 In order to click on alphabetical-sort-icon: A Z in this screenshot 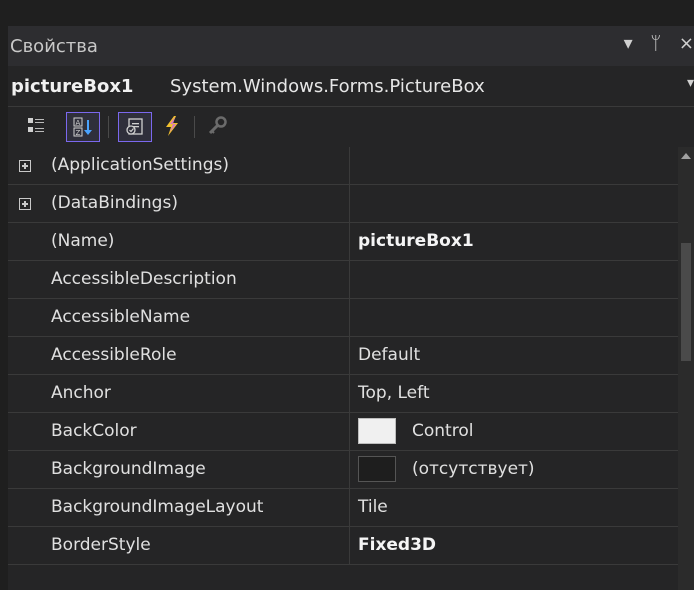, I will do `click(82, 127)`.